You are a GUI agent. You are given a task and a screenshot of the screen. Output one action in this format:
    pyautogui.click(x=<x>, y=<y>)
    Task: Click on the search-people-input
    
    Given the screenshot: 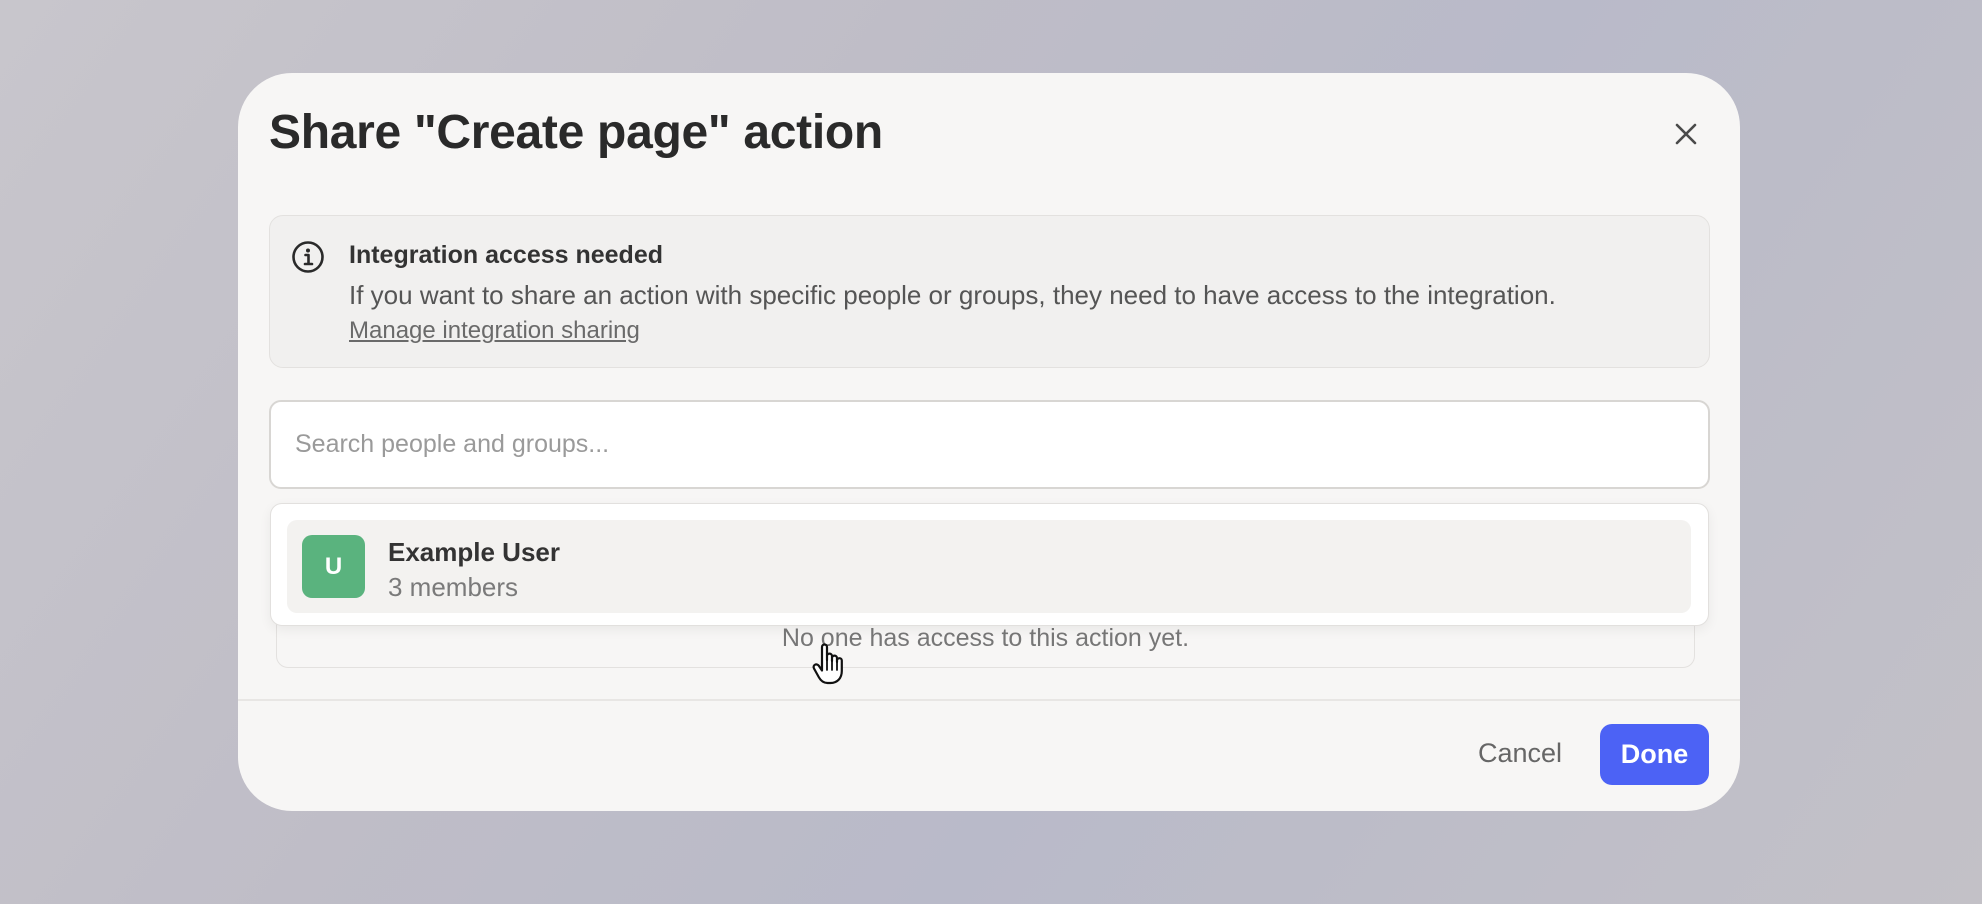 What is the action you would take?
    pyautogui.click(x=989, y=444)
    